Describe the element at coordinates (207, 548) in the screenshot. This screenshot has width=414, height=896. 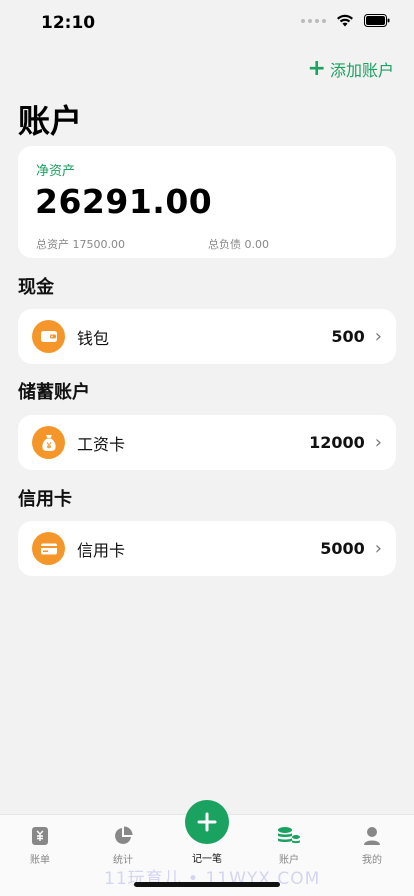
I see `account-row-credit-card: 信用卡 5000 ›` at that location.